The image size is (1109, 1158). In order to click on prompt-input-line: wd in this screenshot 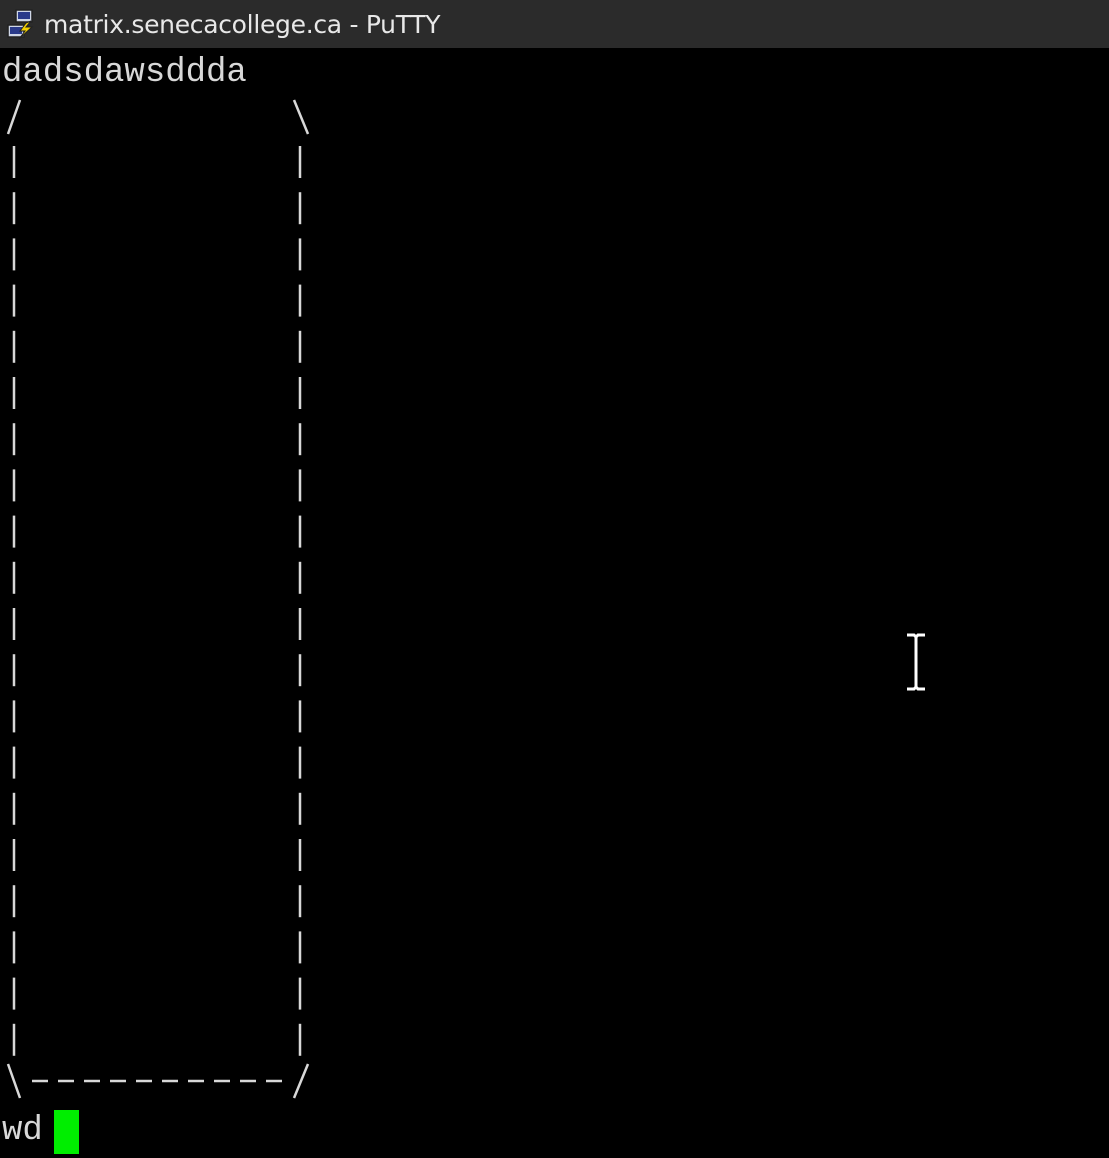, I will do `click(22, 1131)`.